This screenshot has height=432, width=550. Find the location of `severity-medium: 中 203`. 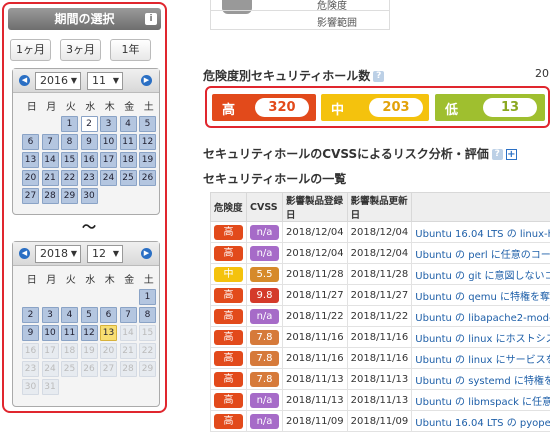

severity-medium: 中 203 is located at coordinates (375, 107).